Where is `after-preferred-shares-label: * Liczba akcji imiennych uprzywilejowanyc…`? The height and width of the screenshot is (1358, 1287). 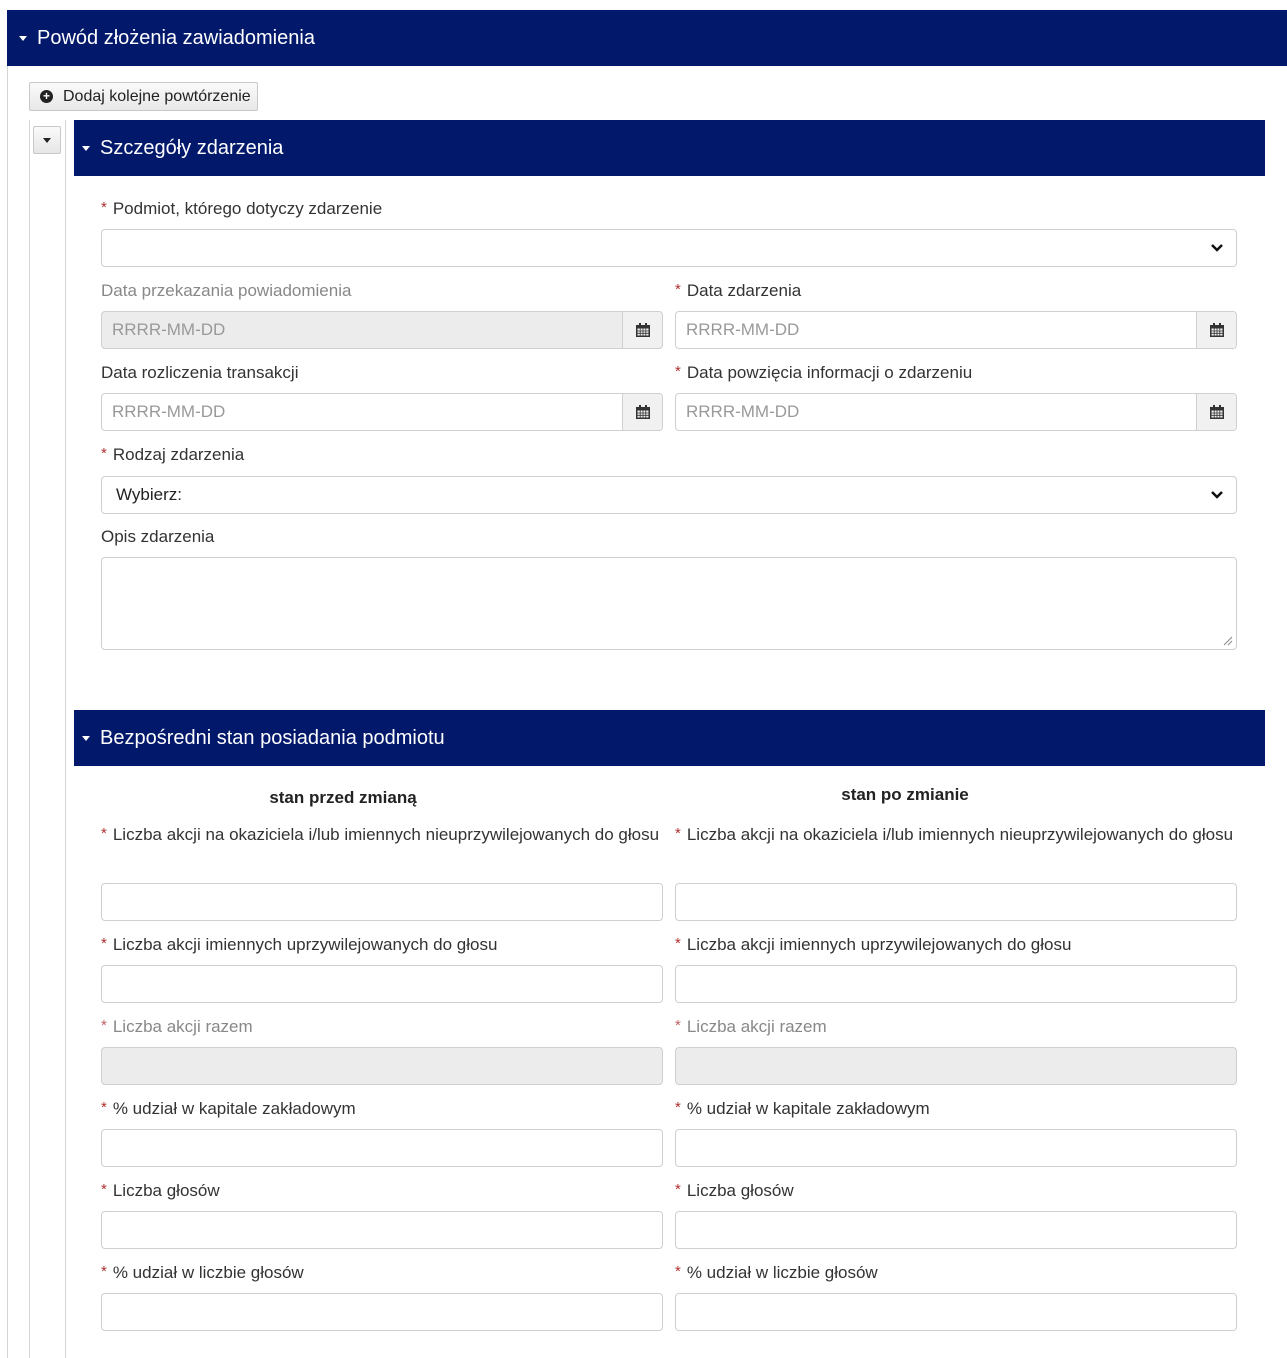 after-preferred-shares-label: * Liczba akcji imiennych uprzywilejowanyc… is located at coordinates (873, 944).